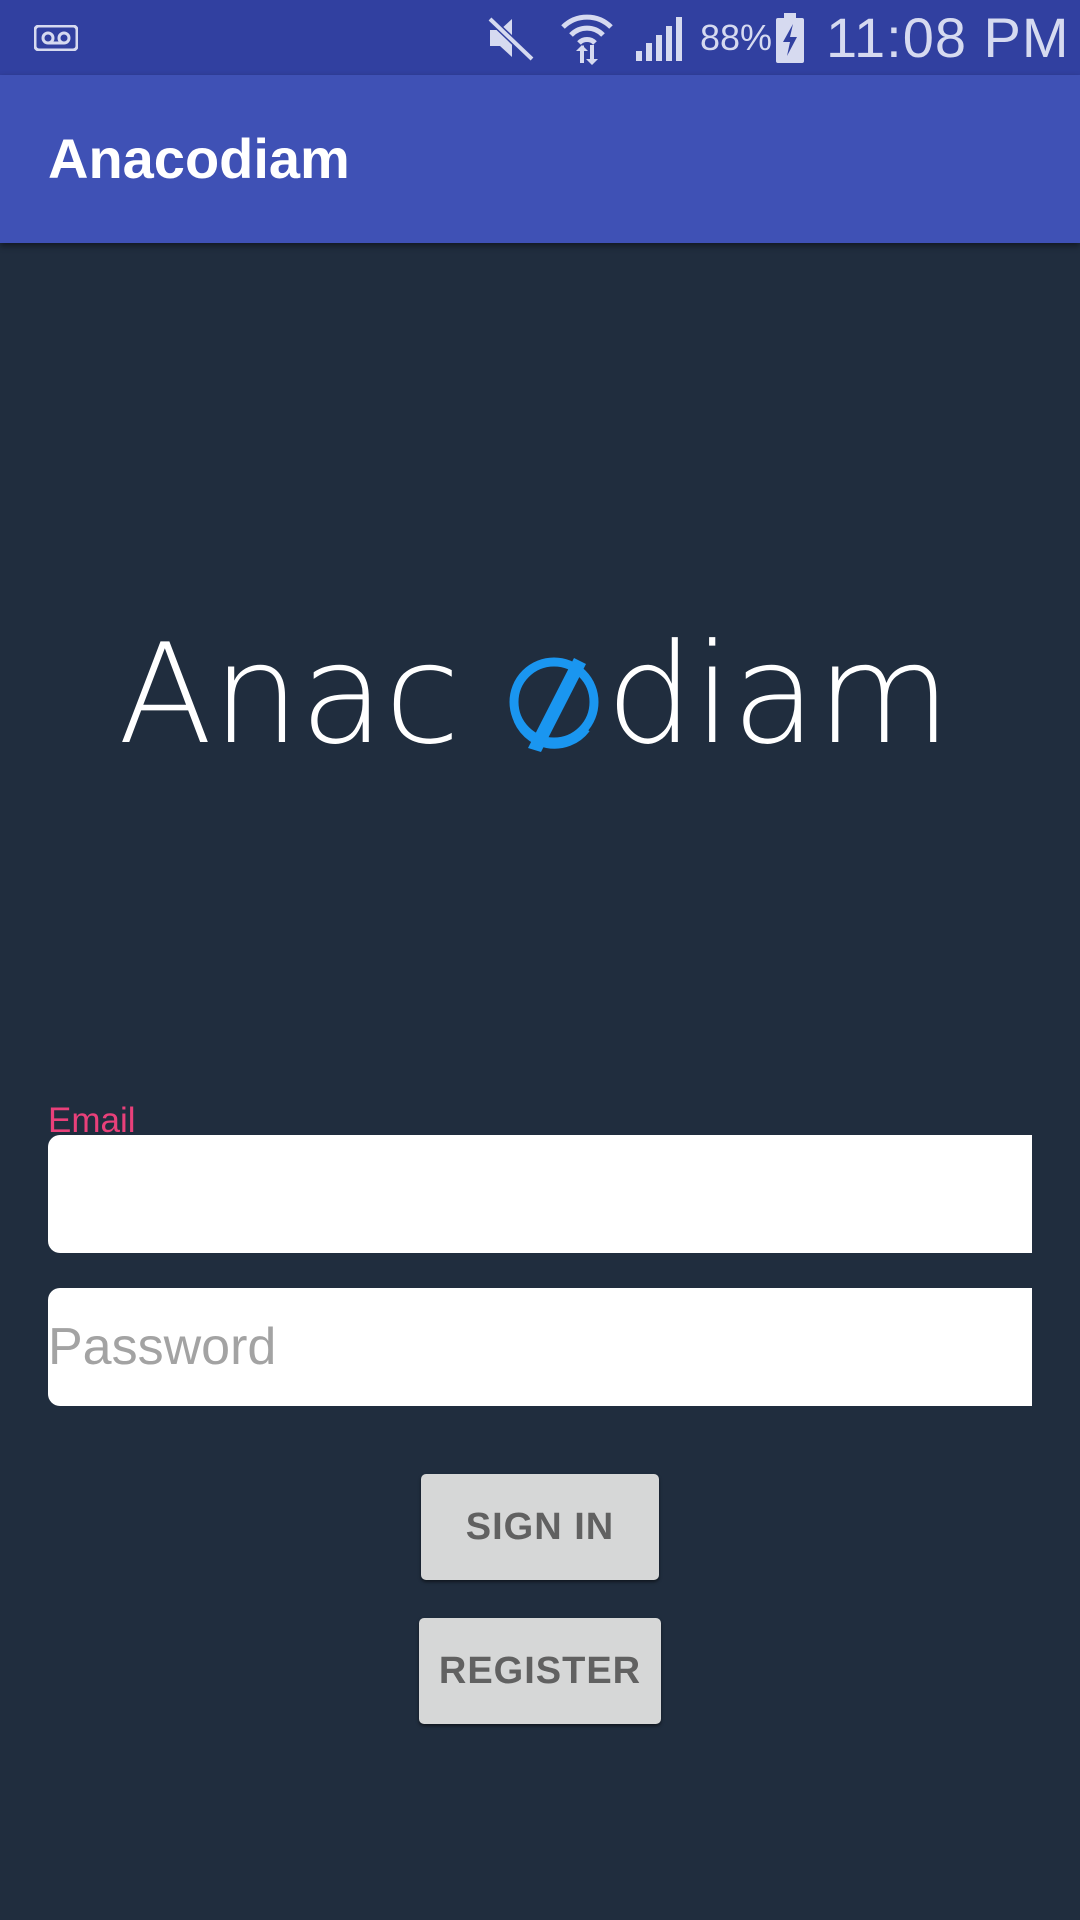 The width and height of the screenshot is (1080, 1920). Describe the element at coordinates (948, 37) in the screenshot. I see `clock: 11:08 PM` at that location.